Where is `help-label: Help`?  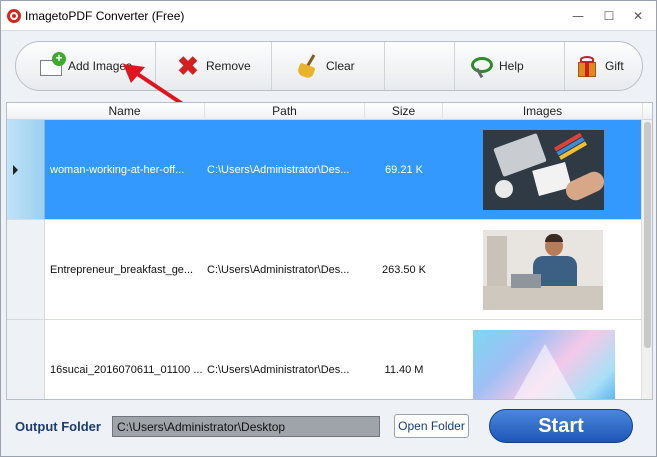
help-label: Help is located at coordinates (511, 66).